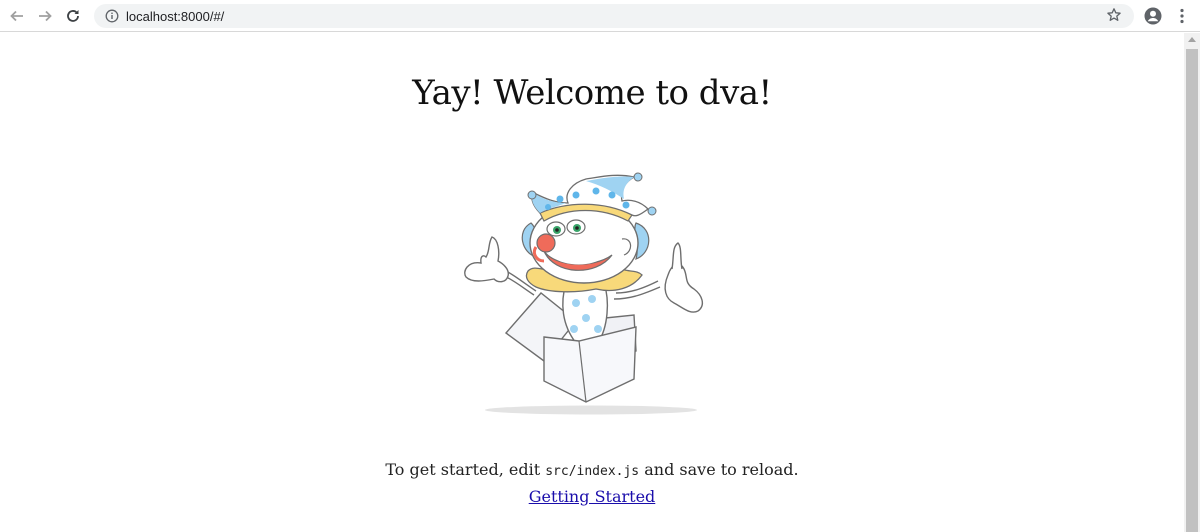  Describe the element at coordinates (175, 16) in the screenshot. I see `url-text: localhost:8000/#/` at that location.